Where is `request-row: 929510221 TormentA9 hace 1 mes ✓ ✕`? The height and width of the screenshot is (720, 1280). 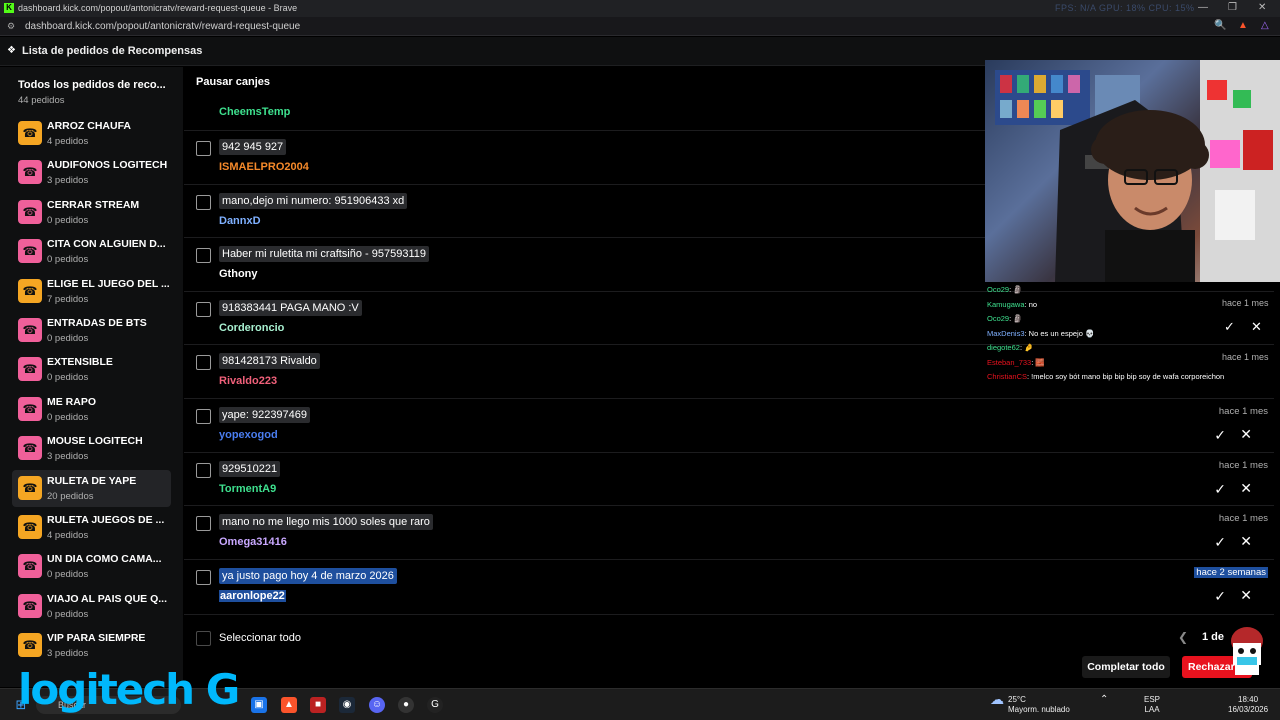 request-row: 929510221 TormentA9 hace 1 mes ✓ ✕ is located at coordinates (729, 478).